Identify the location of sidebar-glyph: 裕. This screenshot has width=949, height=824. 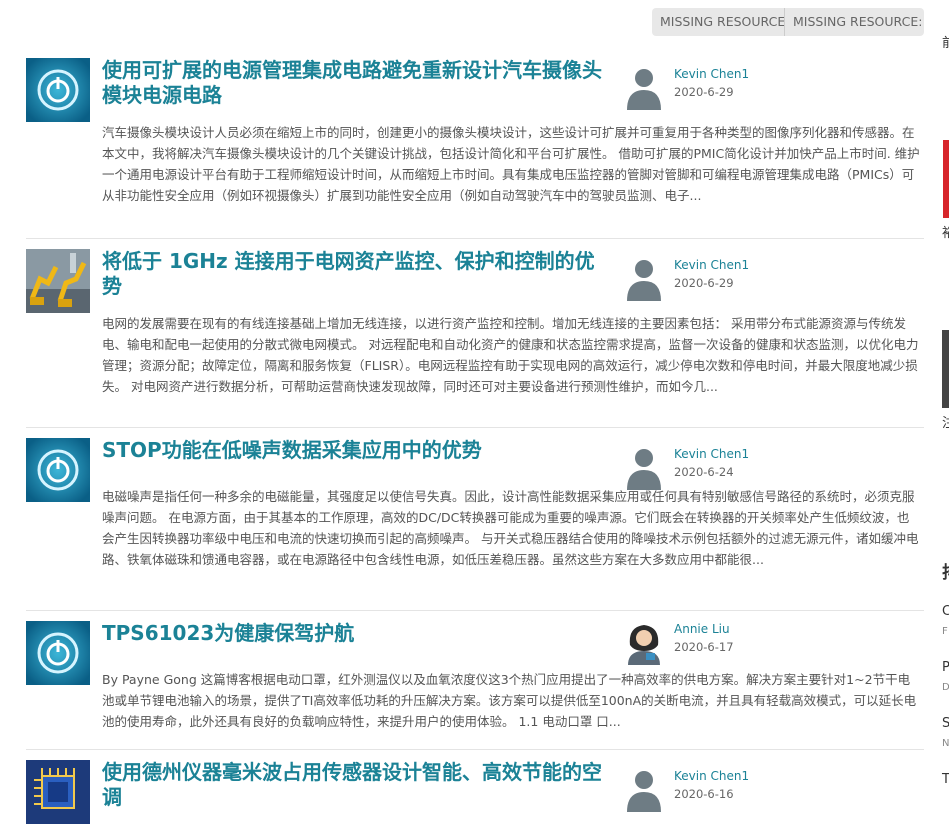
(945, 233).